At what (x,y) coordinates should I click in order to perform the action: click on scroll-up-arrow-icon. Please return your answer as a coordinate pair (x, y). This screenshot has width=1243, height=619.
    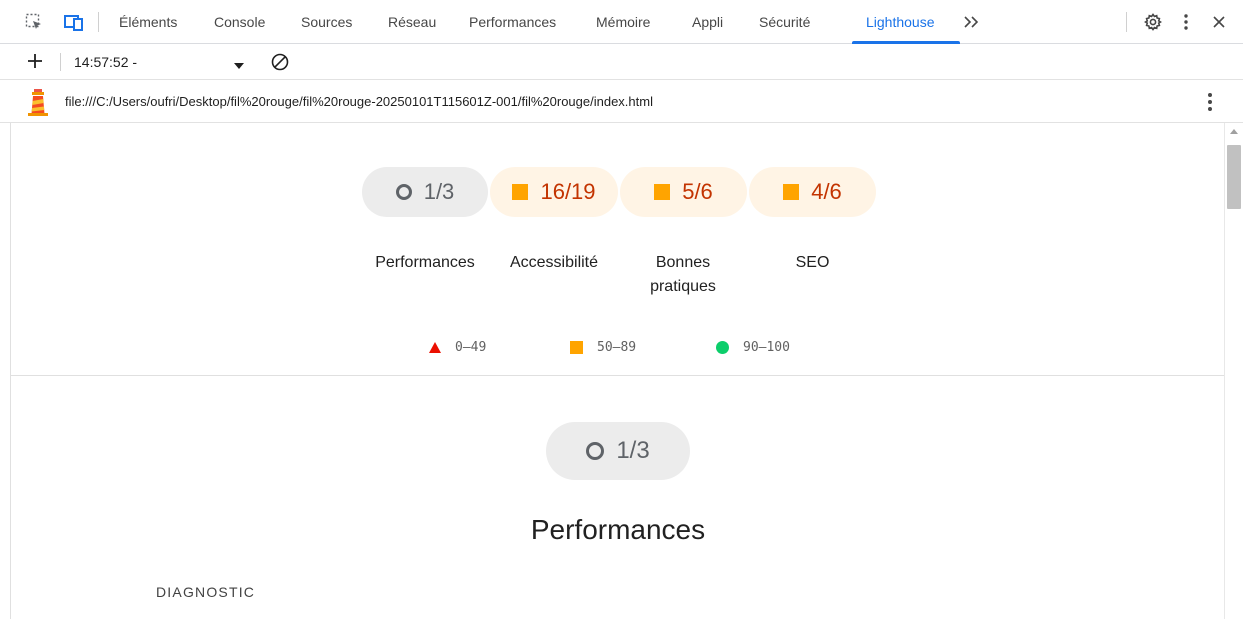
    Looking at the image, I should click on (1234, 131).